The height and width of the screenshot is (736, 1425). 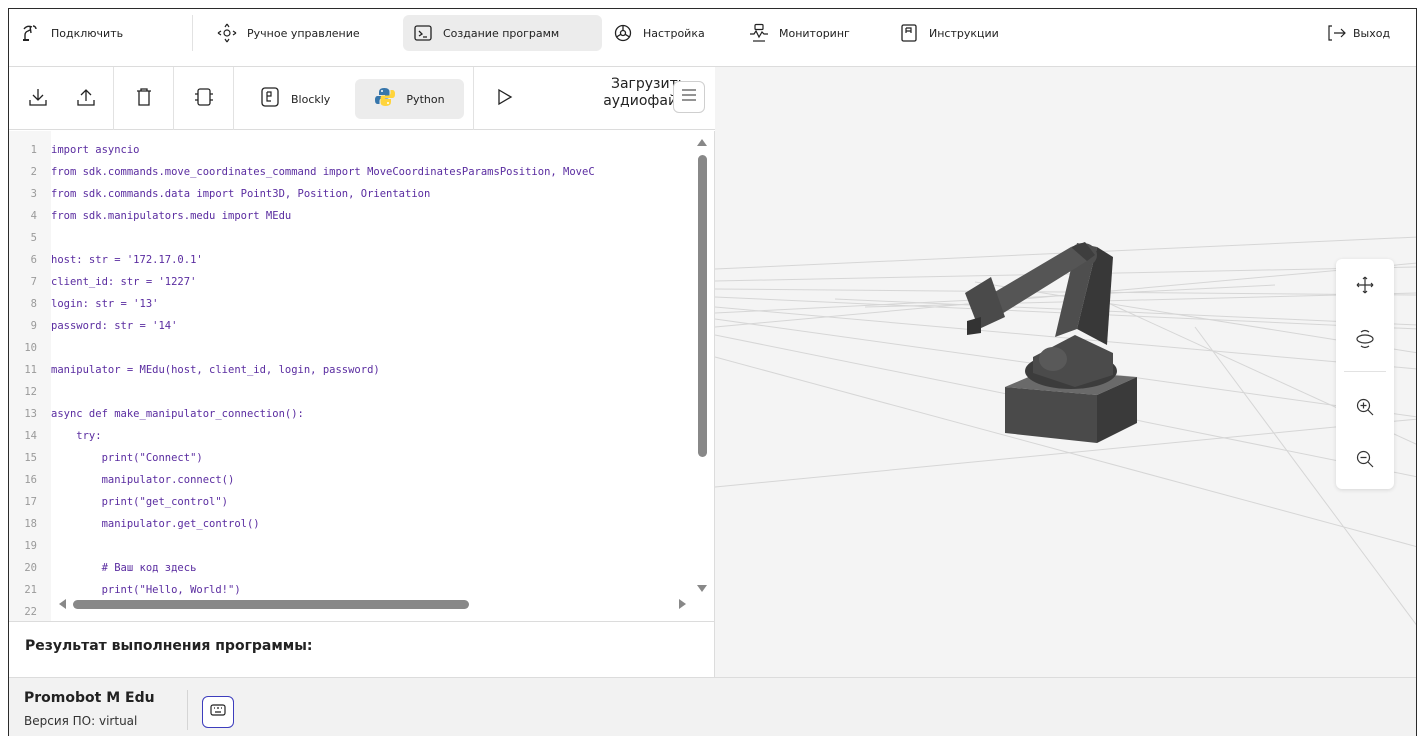 What do you see at coordinates (359, 392) in the screenshot?
I see `code-line: 12` at bounding box center [359, 392].